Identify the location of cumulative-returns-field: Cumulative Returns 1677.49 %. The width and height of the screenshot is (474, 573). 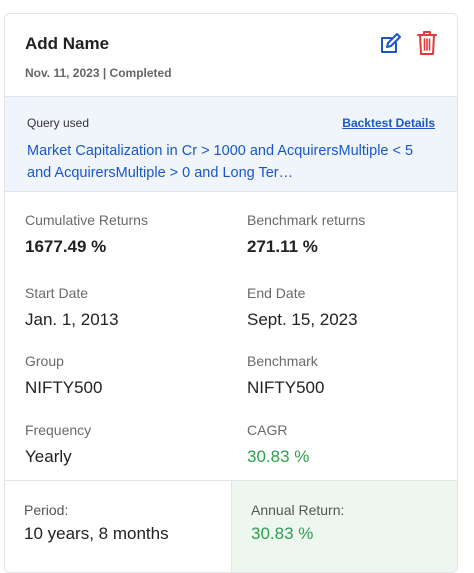
(86, 234).